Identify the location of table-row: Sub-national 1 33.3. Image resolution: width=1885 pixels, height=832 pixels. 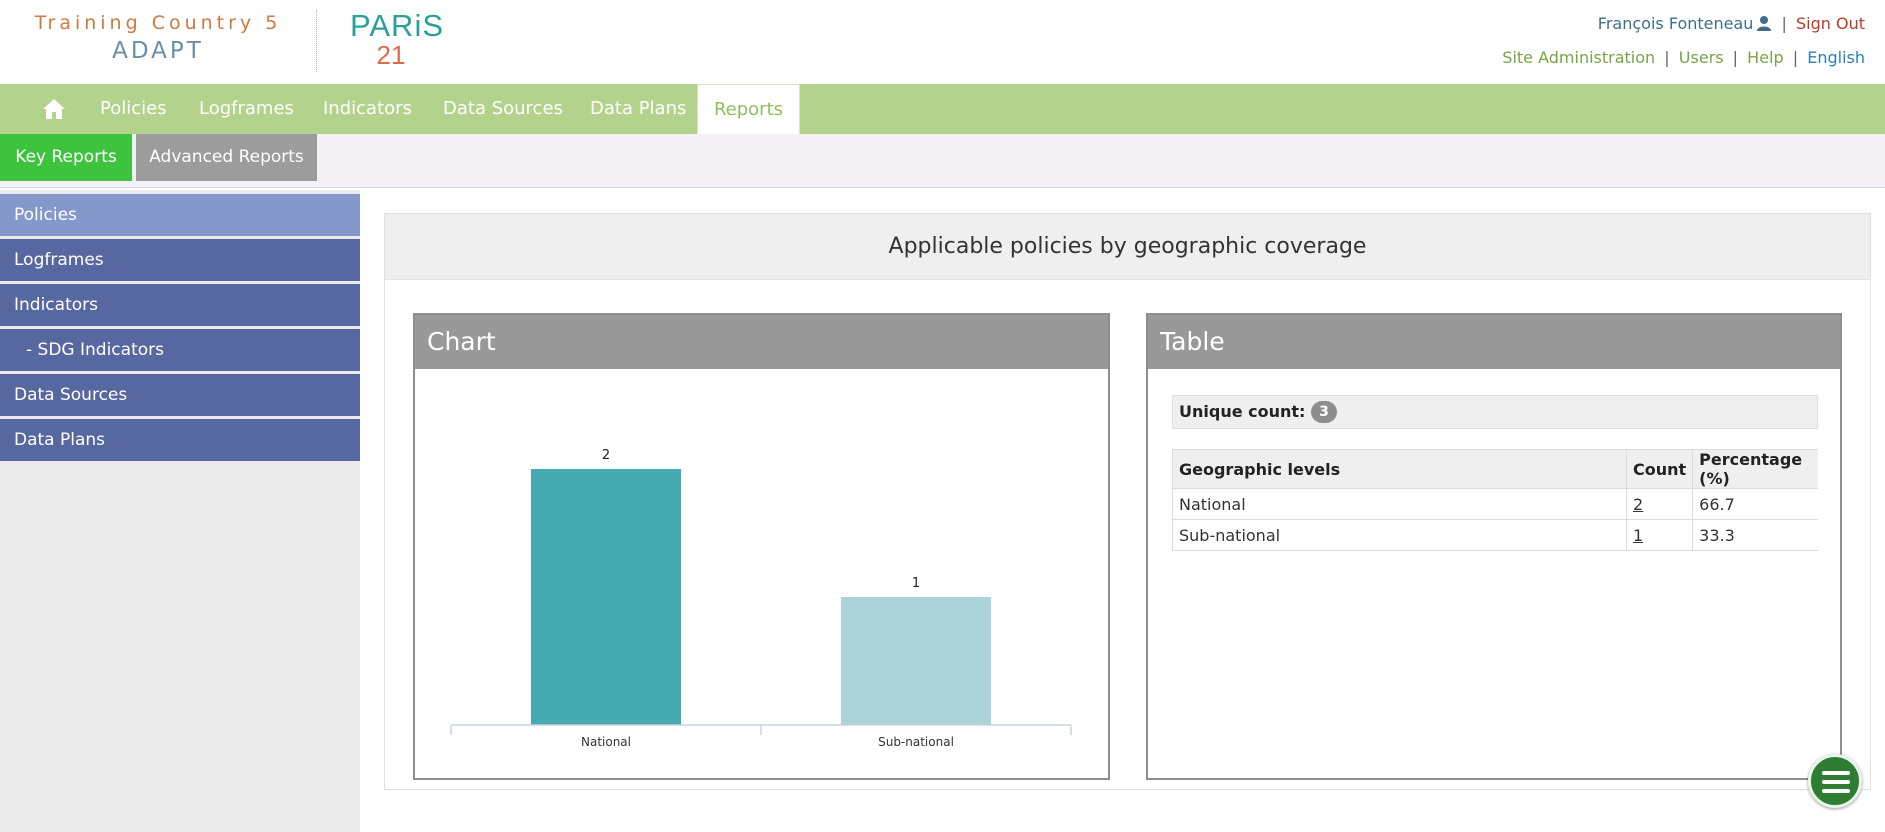
(1495, 535).